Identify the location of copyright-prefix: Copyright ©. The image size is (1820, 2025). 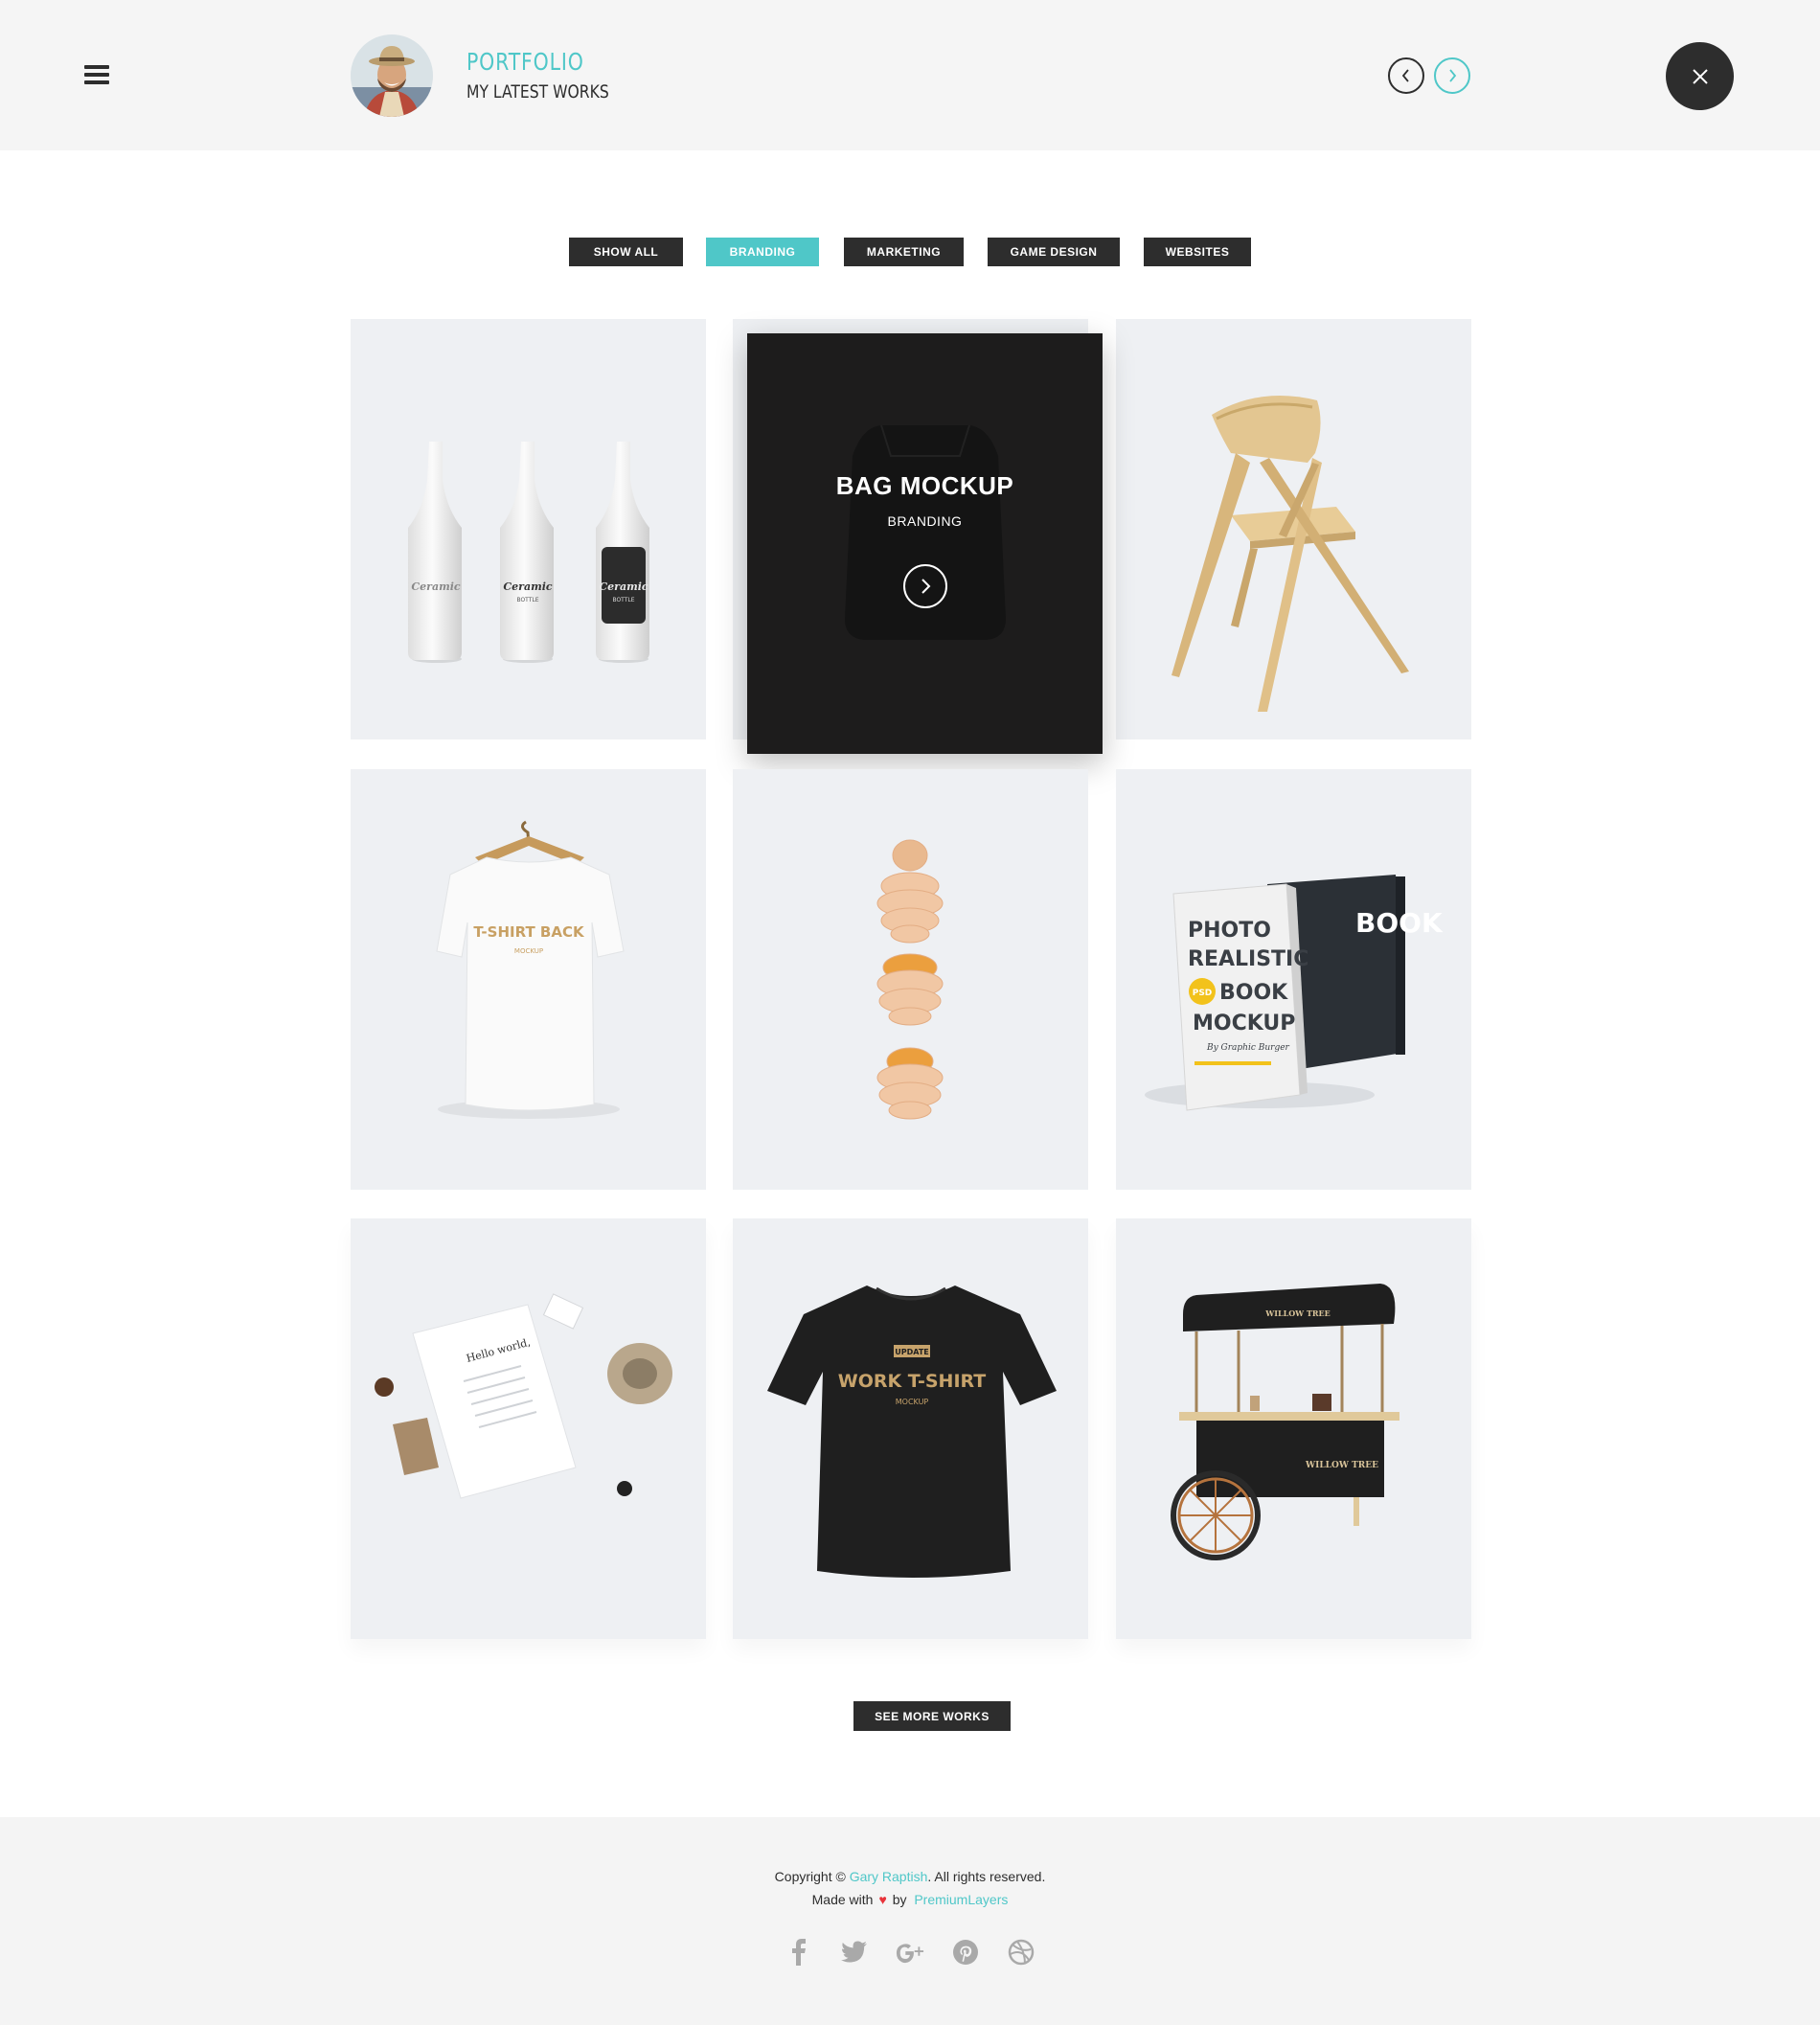
(812, 1876).